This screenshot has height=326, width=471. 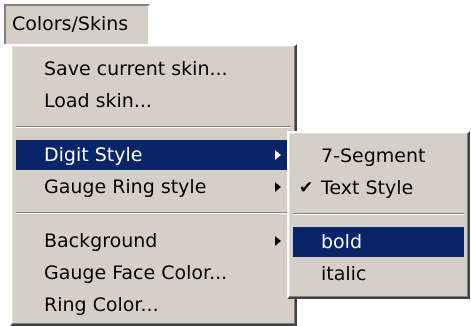 I want to click on submenu-item-label: italic, so click(x=344, y=274).